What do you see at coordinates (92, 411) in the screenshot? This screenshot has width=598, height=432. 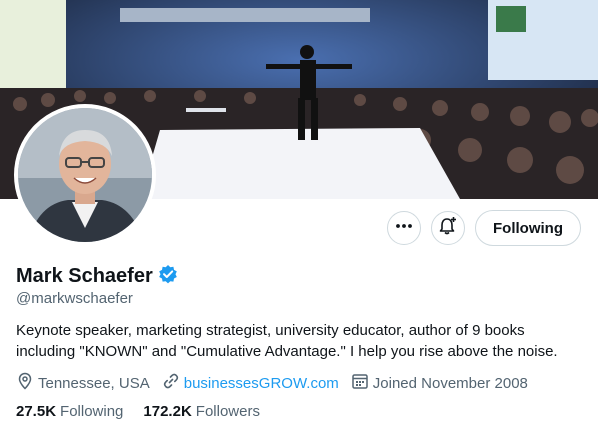 I see `following-label: Following` at bounding box center [92, 411].